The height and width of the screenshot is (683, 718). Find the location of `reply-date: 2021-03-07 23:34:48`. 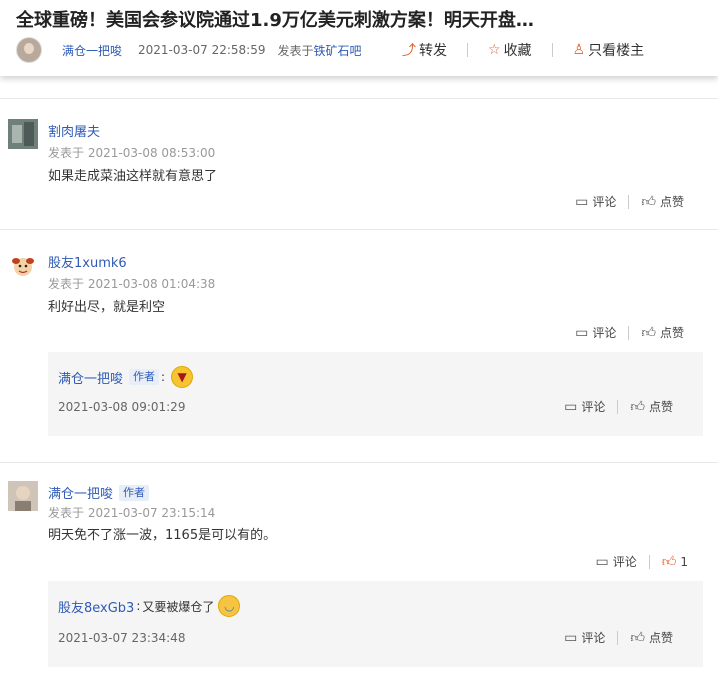

reply-date: 2021-03-07 23:34:48 is located at coordinates (122, 638).